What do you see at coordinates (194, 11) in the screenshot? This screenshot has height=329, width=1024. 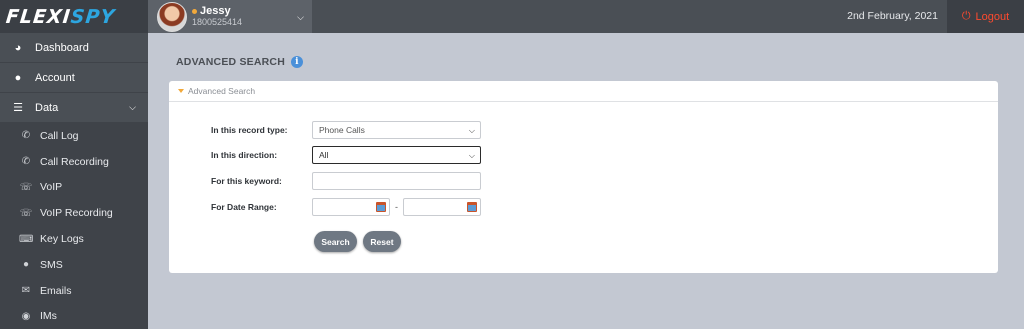 I see `online-status-dot` at bounding box center [194, 11].